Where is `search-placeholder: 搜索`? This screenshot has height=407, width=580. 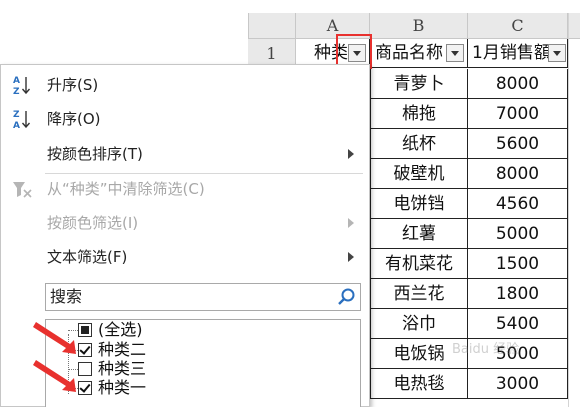 search-placeholder: 搜索 is located at coordinates (66, 296).